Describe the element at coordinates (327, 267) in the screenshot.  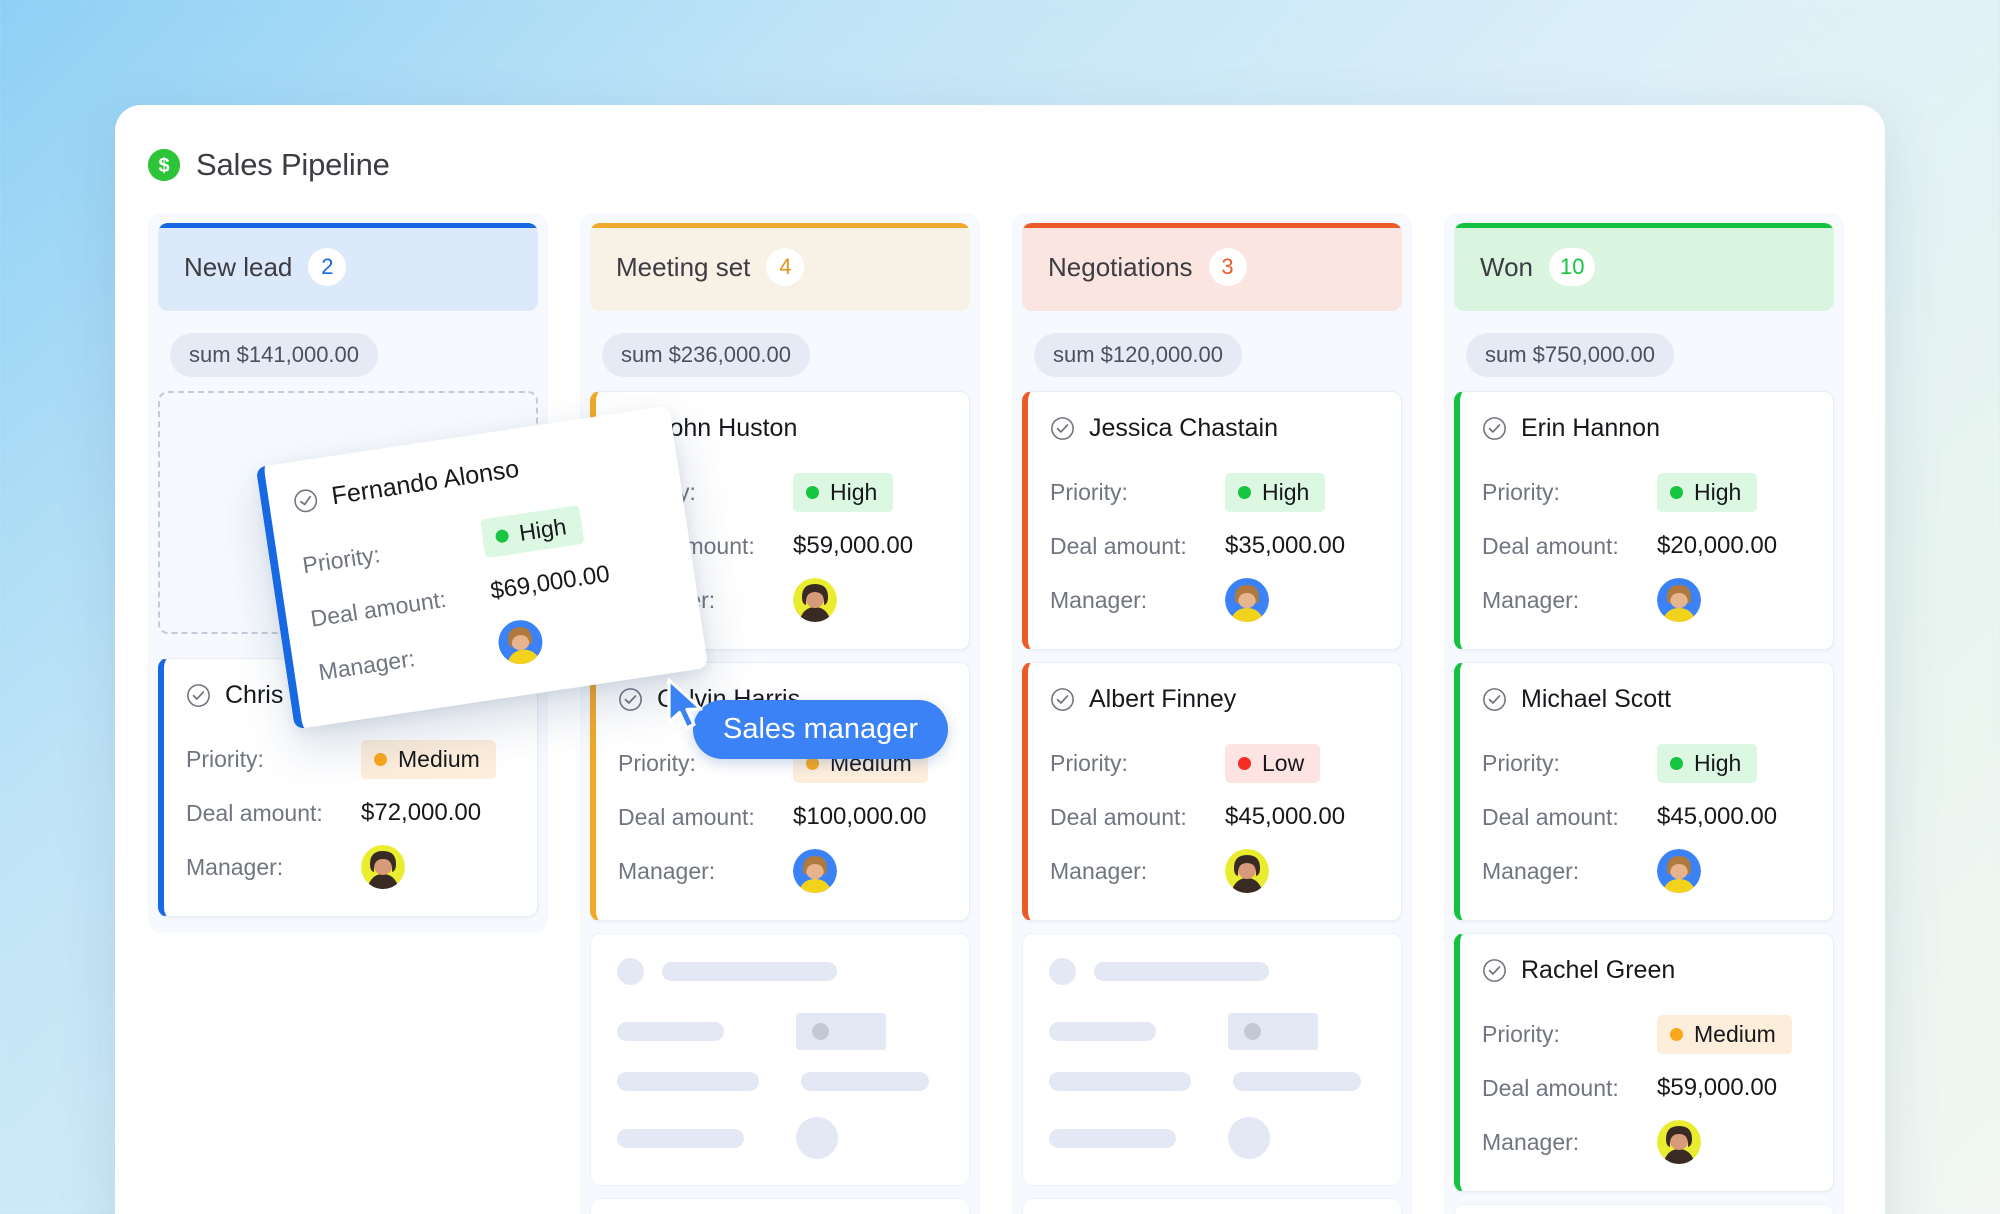
I see `column-count-badge: 2` at that location.